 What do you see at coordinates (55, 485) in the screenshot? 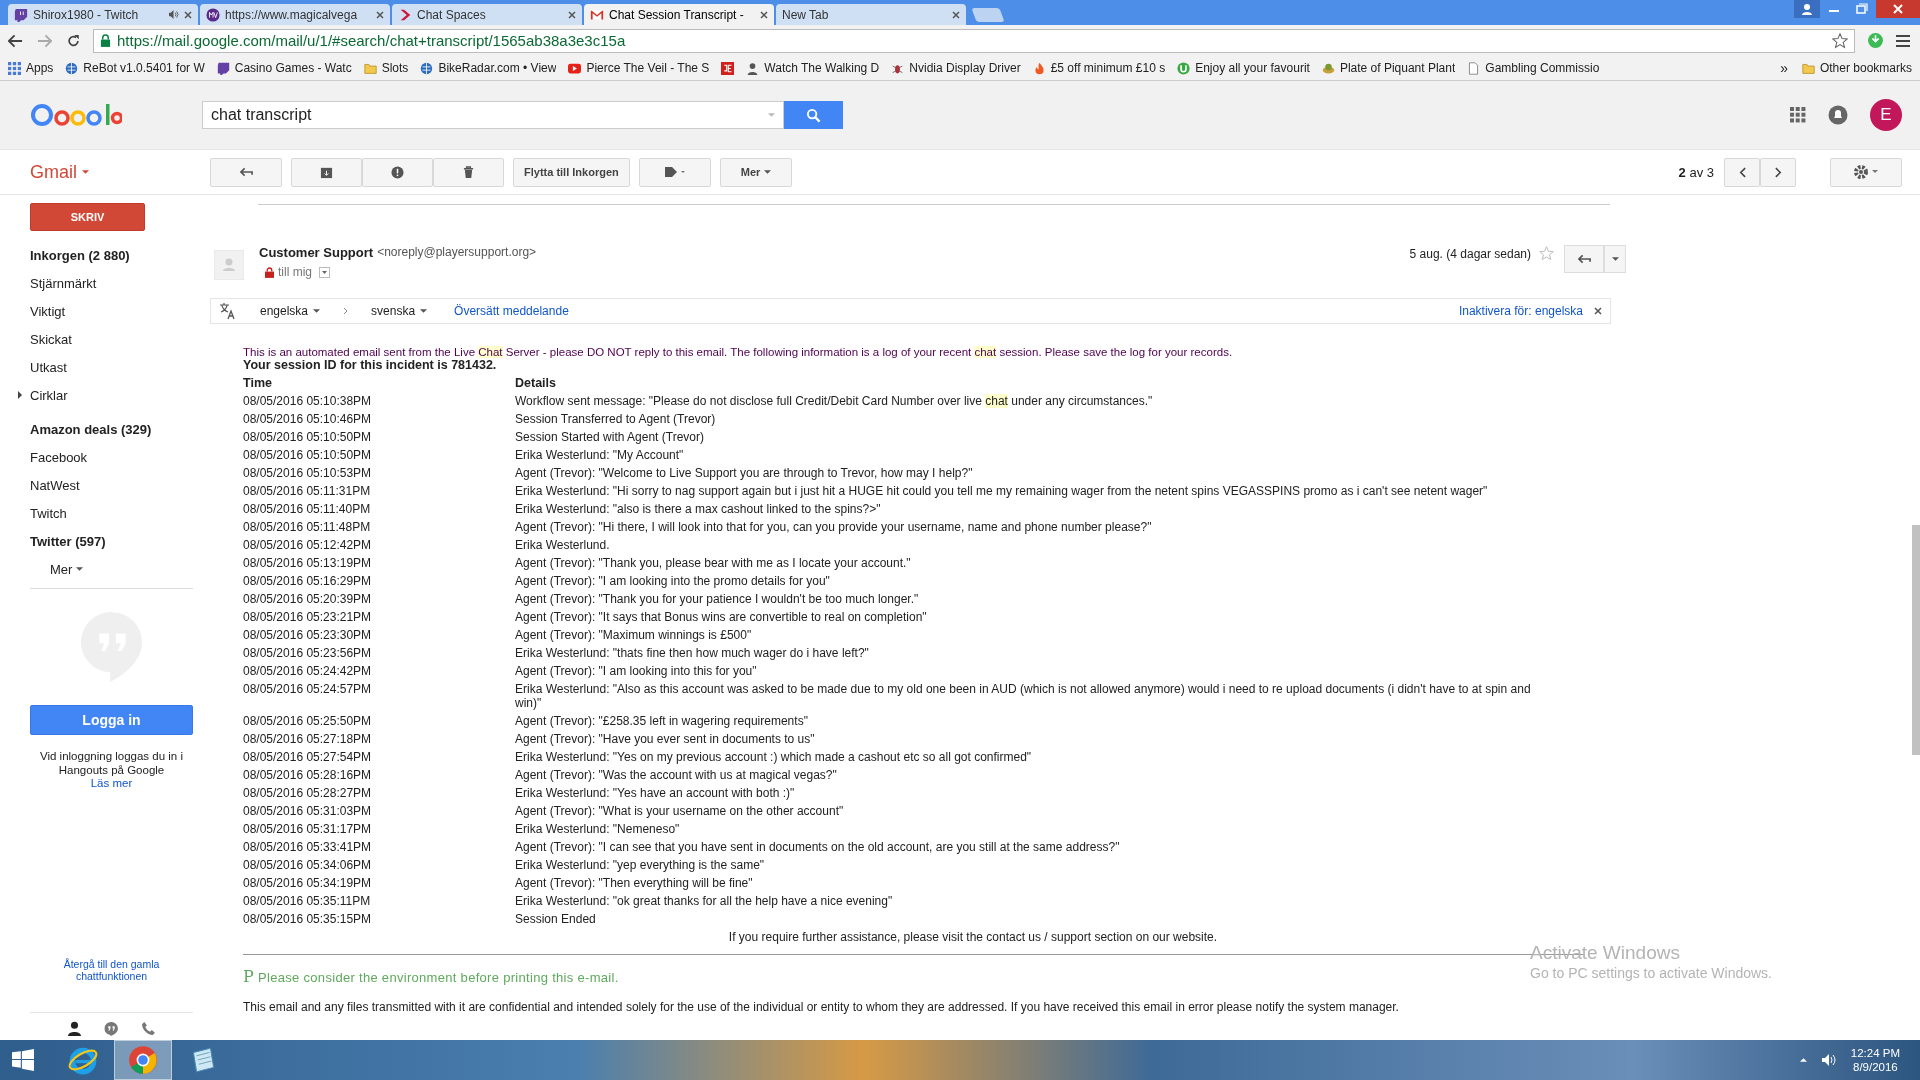
I see `folder-link: NatWest` at bounding box center [55, 485].